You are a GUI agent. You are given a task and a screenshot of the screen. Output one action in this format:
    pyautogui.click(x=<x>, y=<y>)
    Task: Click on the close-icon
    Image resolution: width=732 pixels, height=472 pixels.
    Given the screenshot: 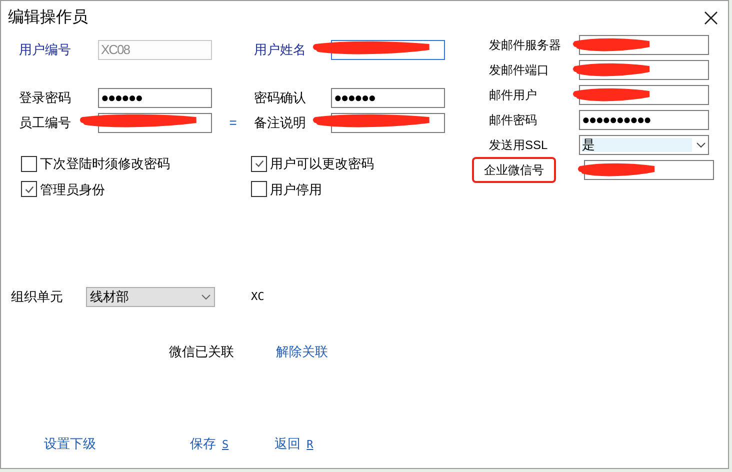 What is the action you would take?
    pyautogui.click(x=711, y=18)
    